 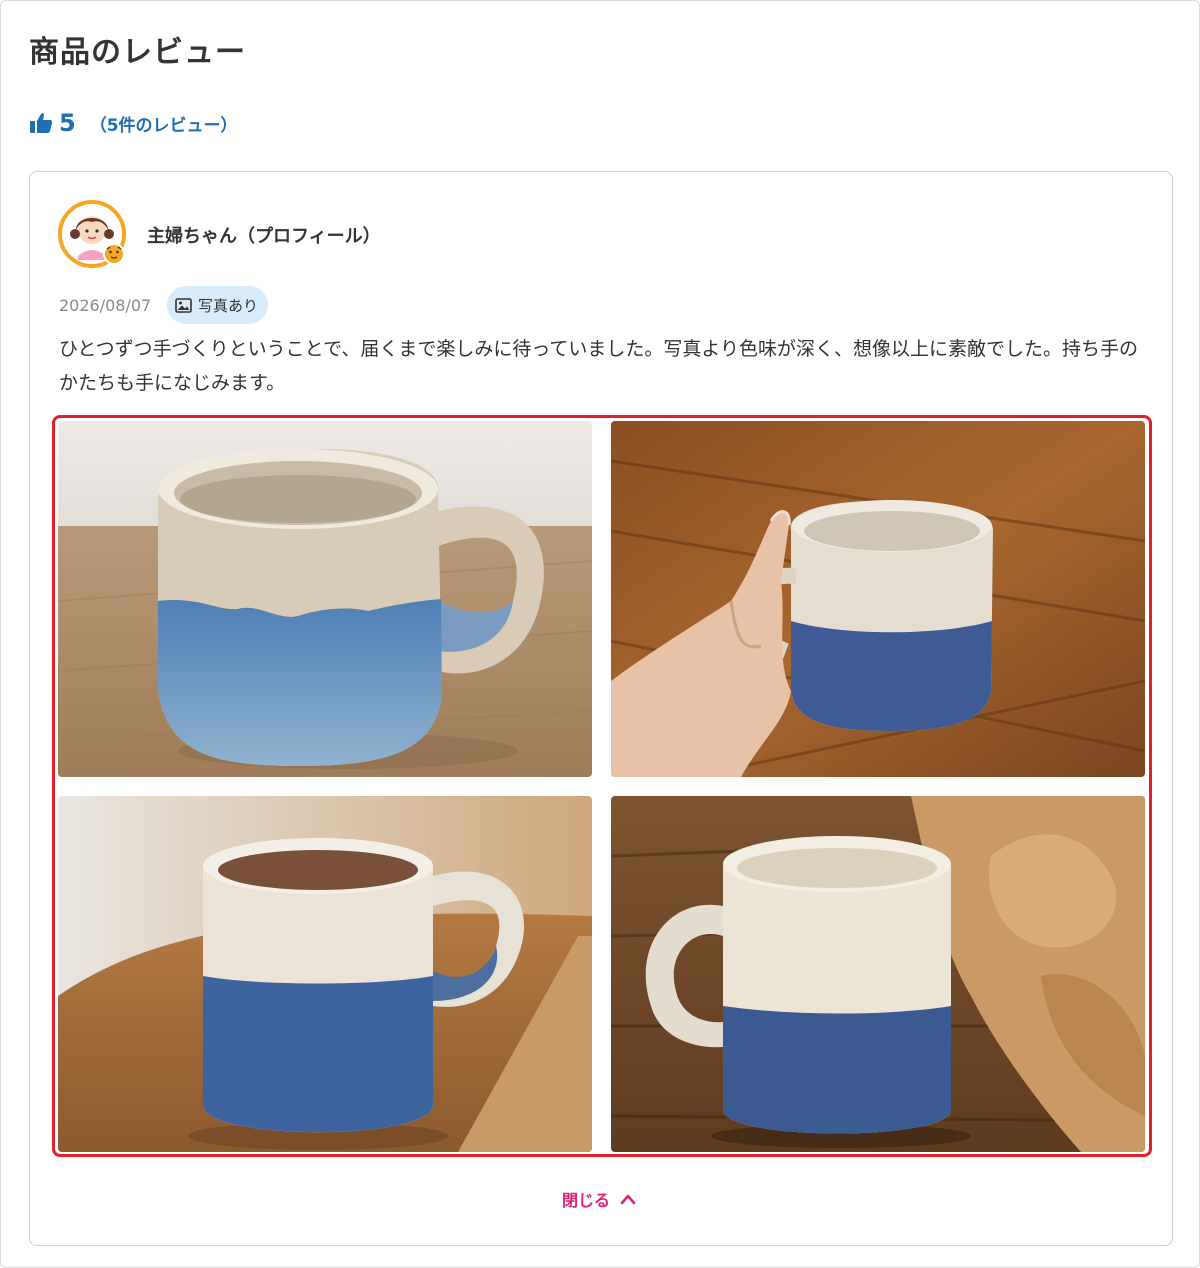 What do you see at coordinates (137, 52) in the screenshot?
I see `page-title: 商品のレビュー` at bounding box center [137, 52].